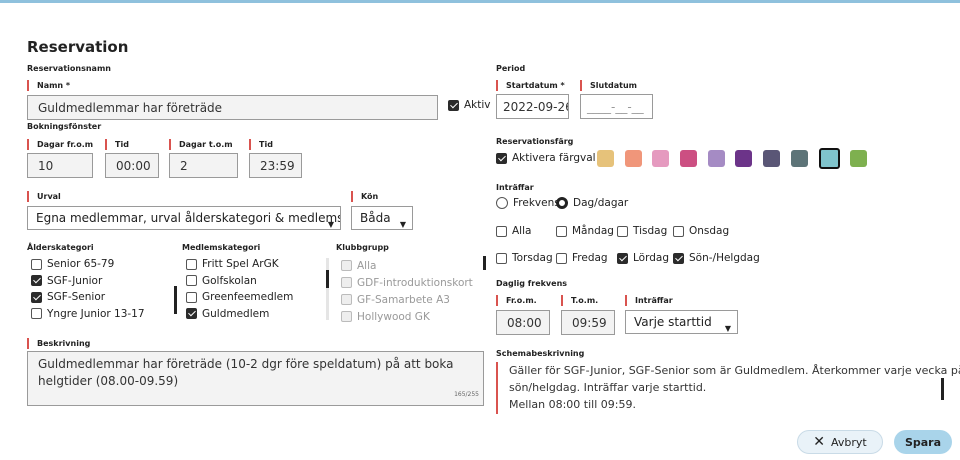 The width and height of the screenshot is (960, 460). What do you see at coordinates (411, 299) in the screenshot?
I see `list-item: GF-Samarbete A3` at bounding box center [411, 299].